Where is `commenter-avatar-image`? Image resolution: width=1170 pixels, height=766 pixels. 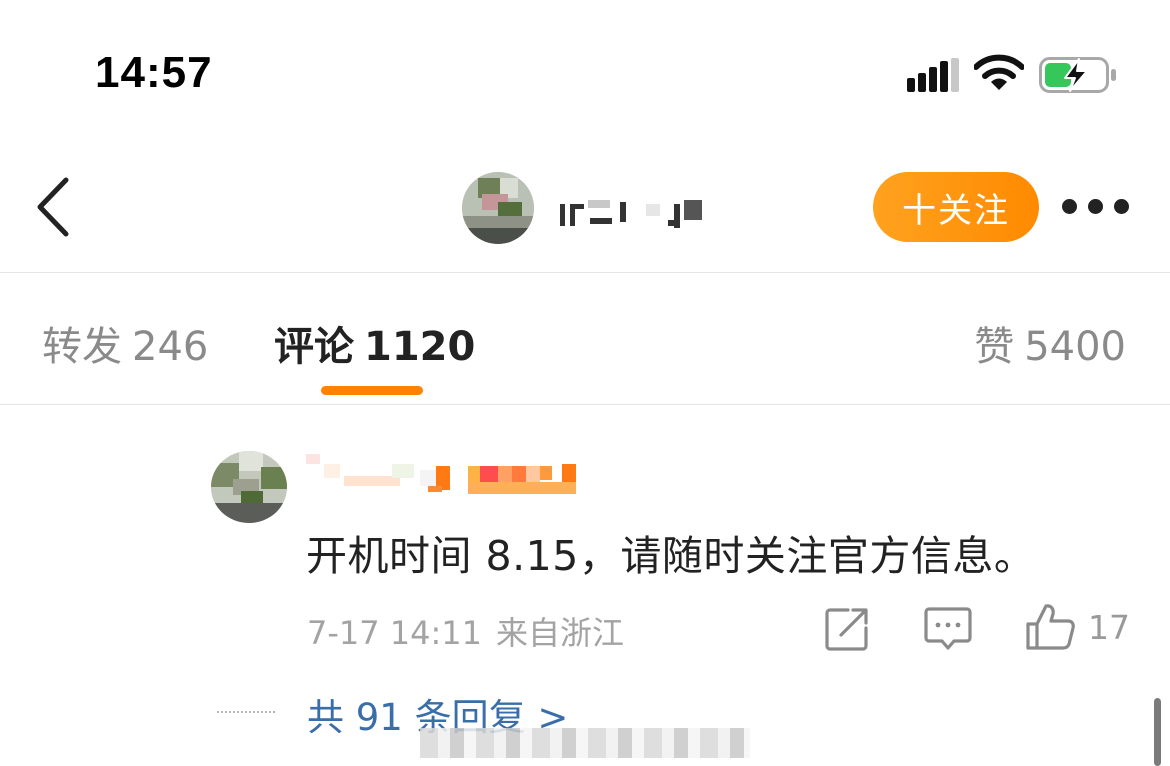 commenter-avatar-image is located at coordinates (249, 487).